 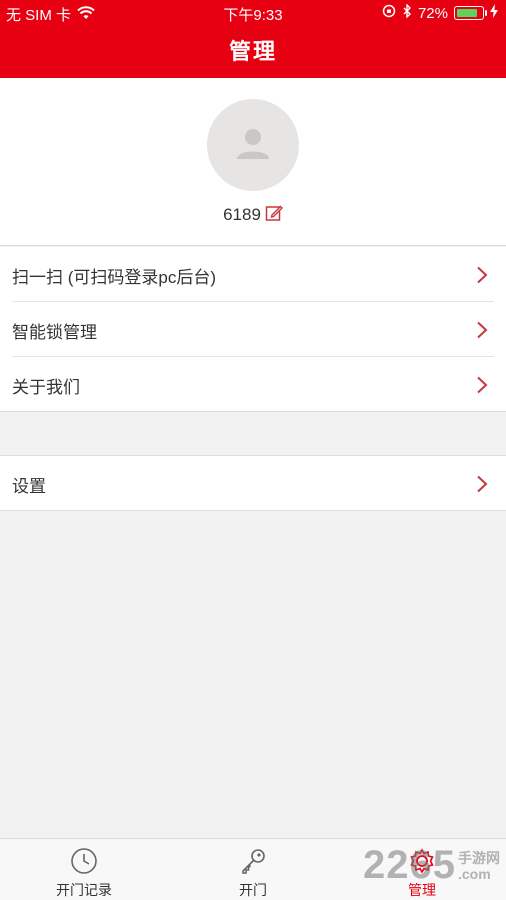 What do you see at coordinates (242, 214) in the screenshot?
I see `username-label: 6189` at bounding box center [242, 214].